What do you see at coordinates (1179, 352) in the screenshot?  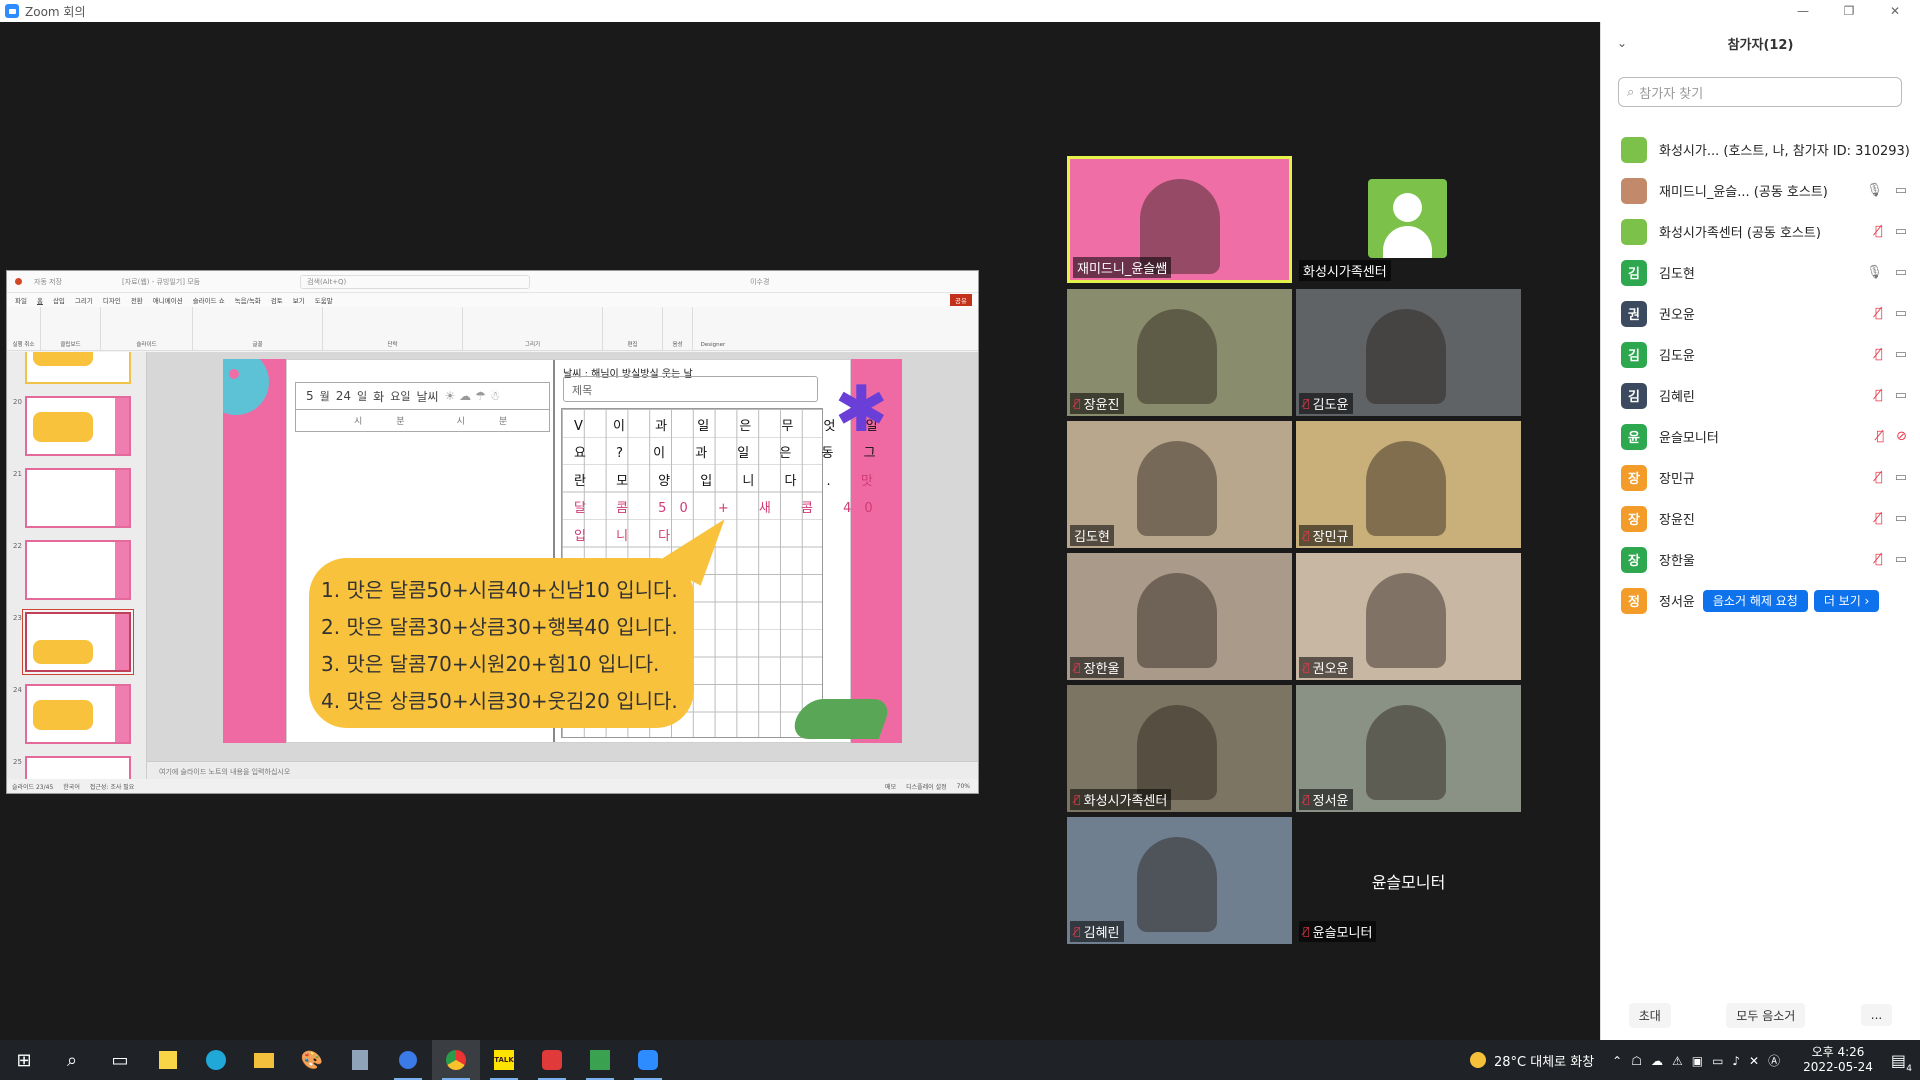 I see `video-tile: 🎙̸ 장윤진` at bounding box center [1179, 352].